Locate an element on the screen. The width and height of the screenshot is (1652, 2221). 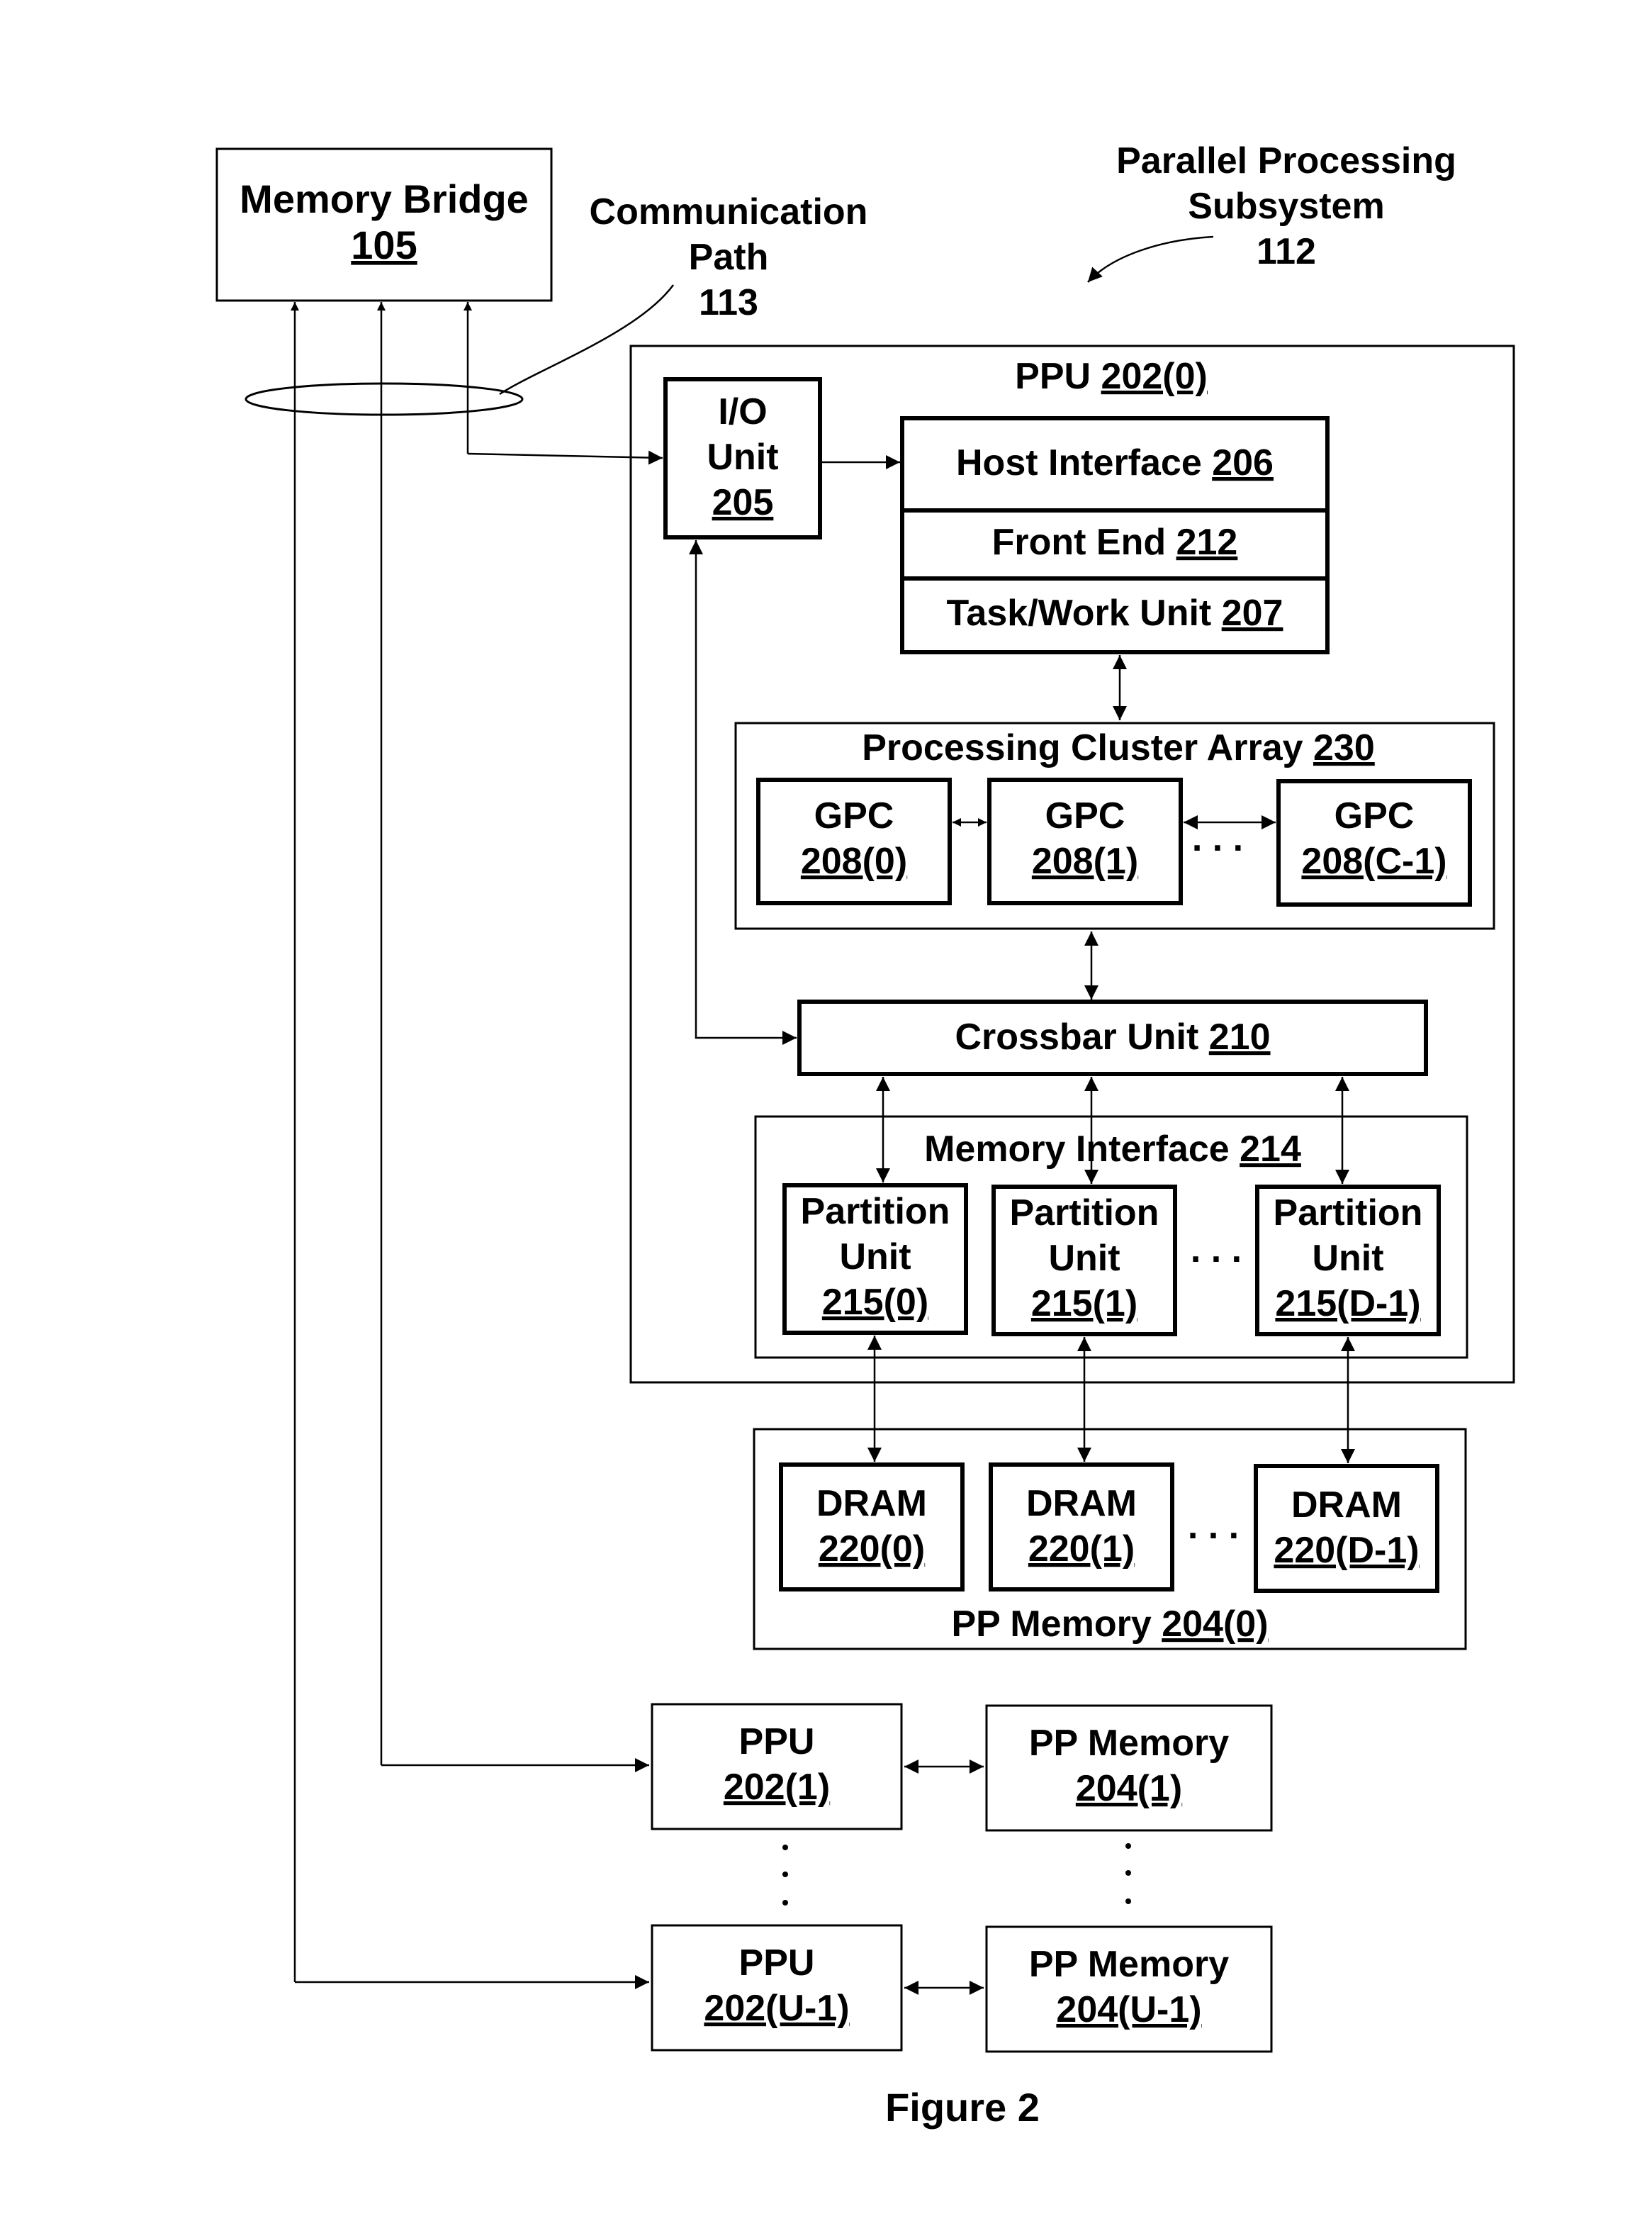
subsystem-pointer-arrow is located at coordinates (1150, 259).